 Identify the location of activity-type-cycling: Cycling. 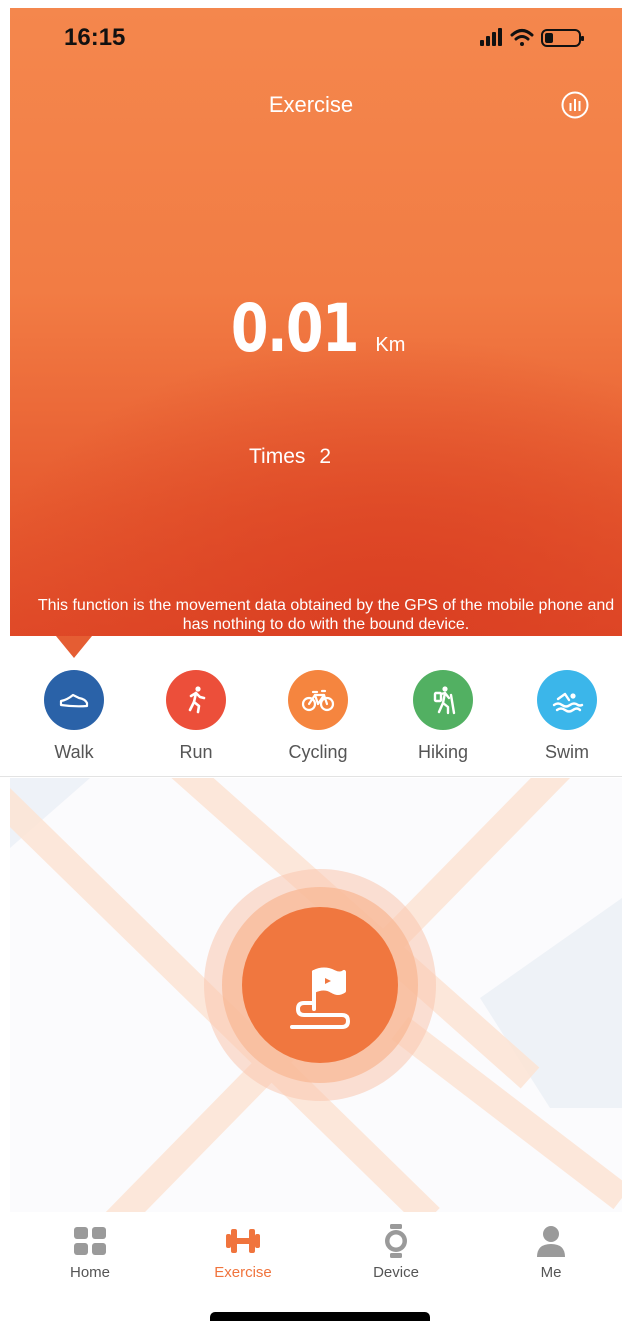
(318, 714).